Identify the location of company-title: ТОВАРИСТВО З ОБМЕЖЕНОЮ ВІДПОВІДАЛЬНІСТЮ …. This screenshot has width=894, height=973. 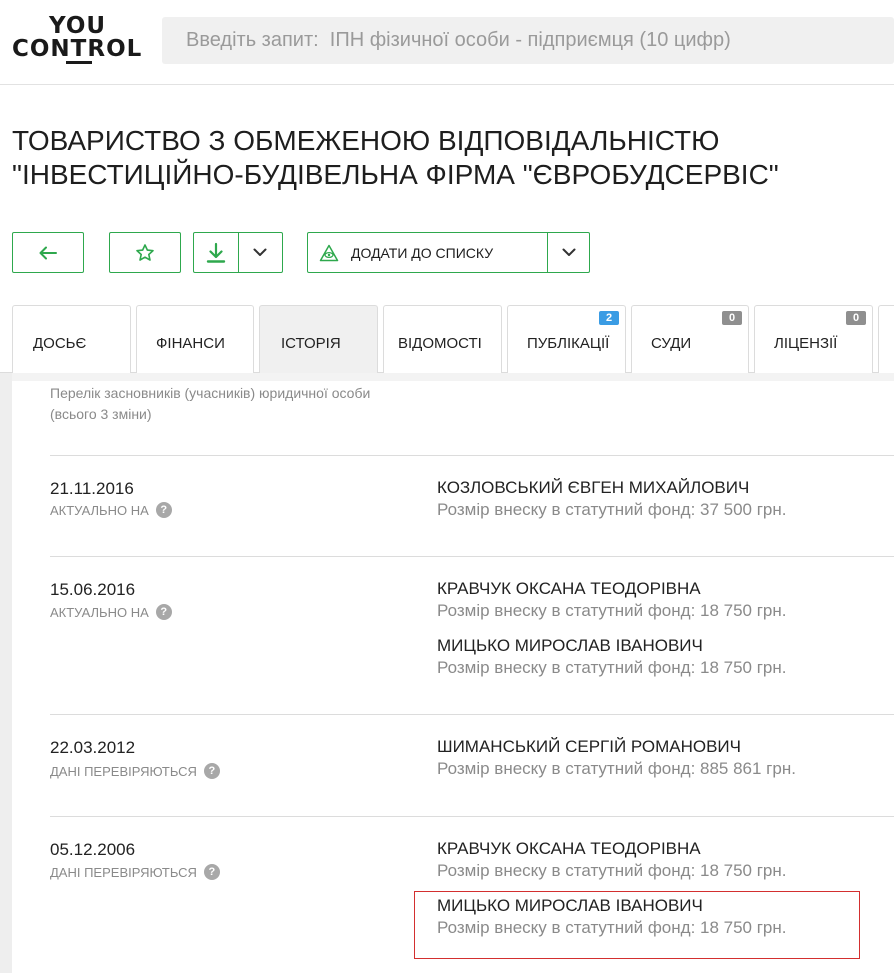
(447, 158).